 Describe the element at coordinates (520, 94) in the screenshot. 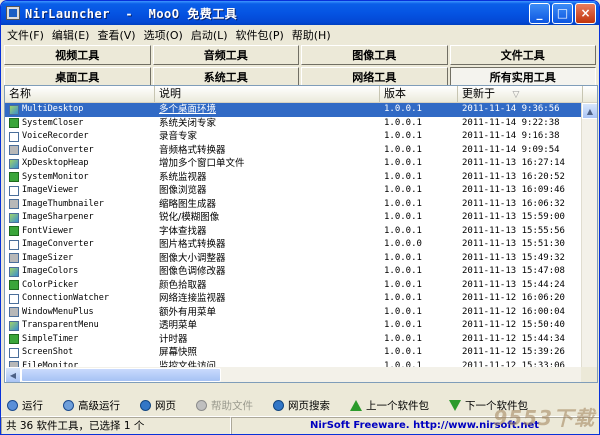

I see `column-header-updated: 更新于 ▽` at that location.